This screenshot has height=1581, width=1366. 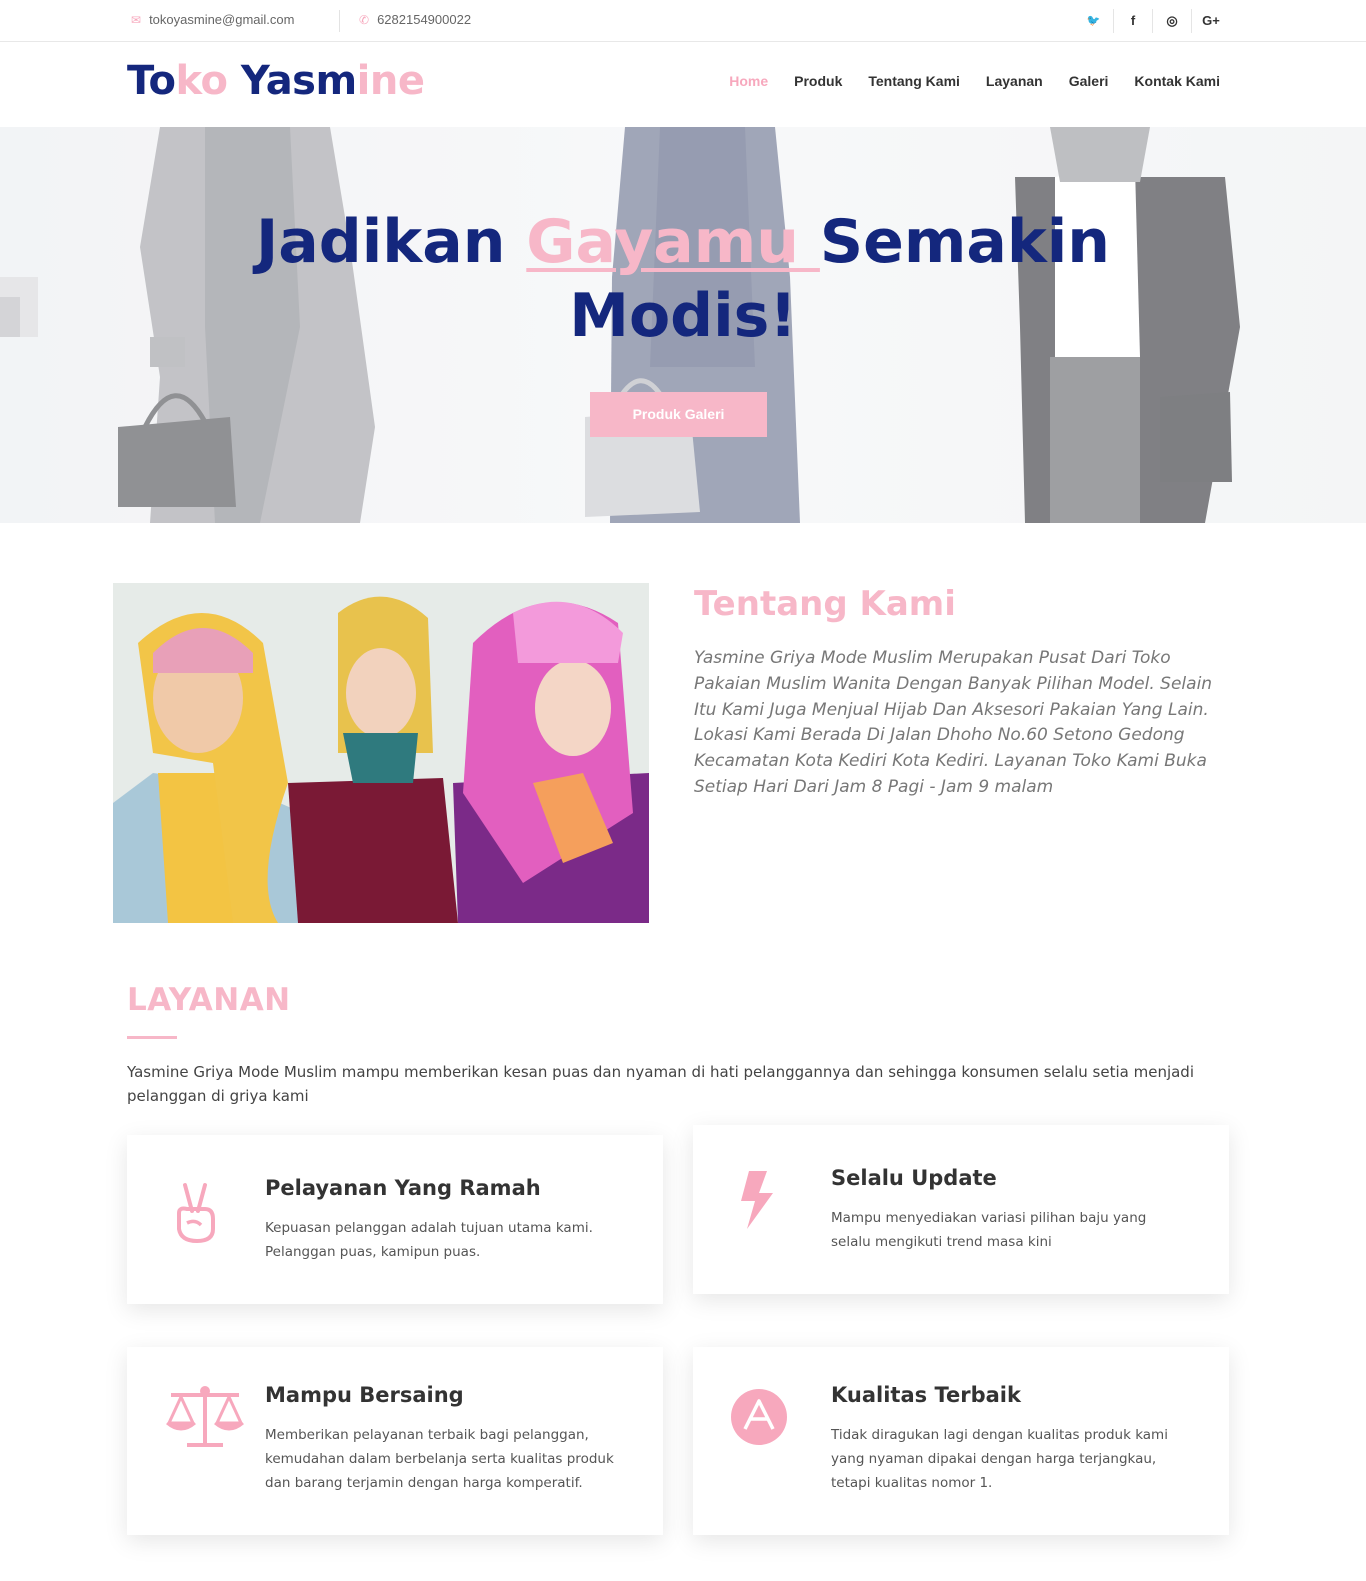 I want to click on nav-item-tentang-kami: Tentang Kami, so click(x=914, y=81).